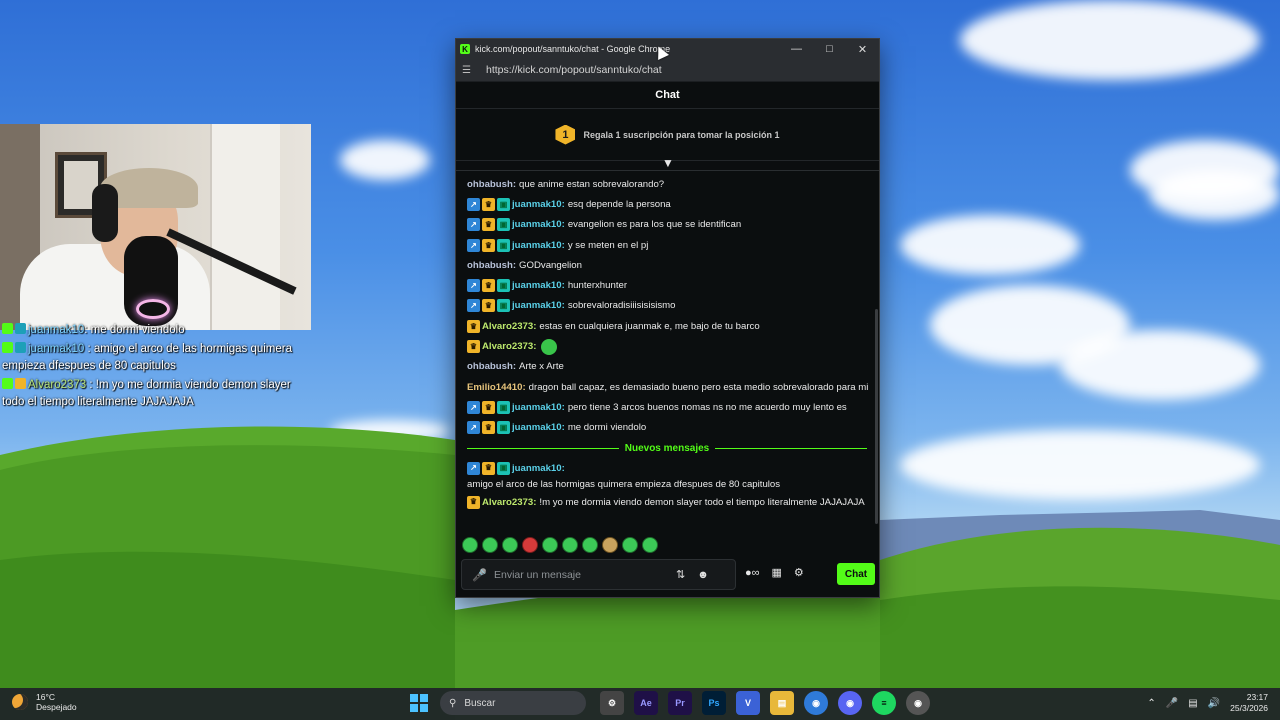 The image size is (1280, 720). Describe the element at coordinates (513, 703) in the screenshot. I see `taskbar-search: ⚲ Buscar` at that location.